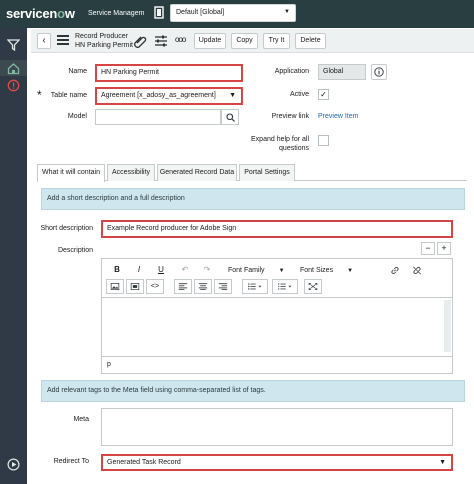  Describe the element at coordinates (63, 40) in the screenshot. I see `context-menu-icon` at that location.